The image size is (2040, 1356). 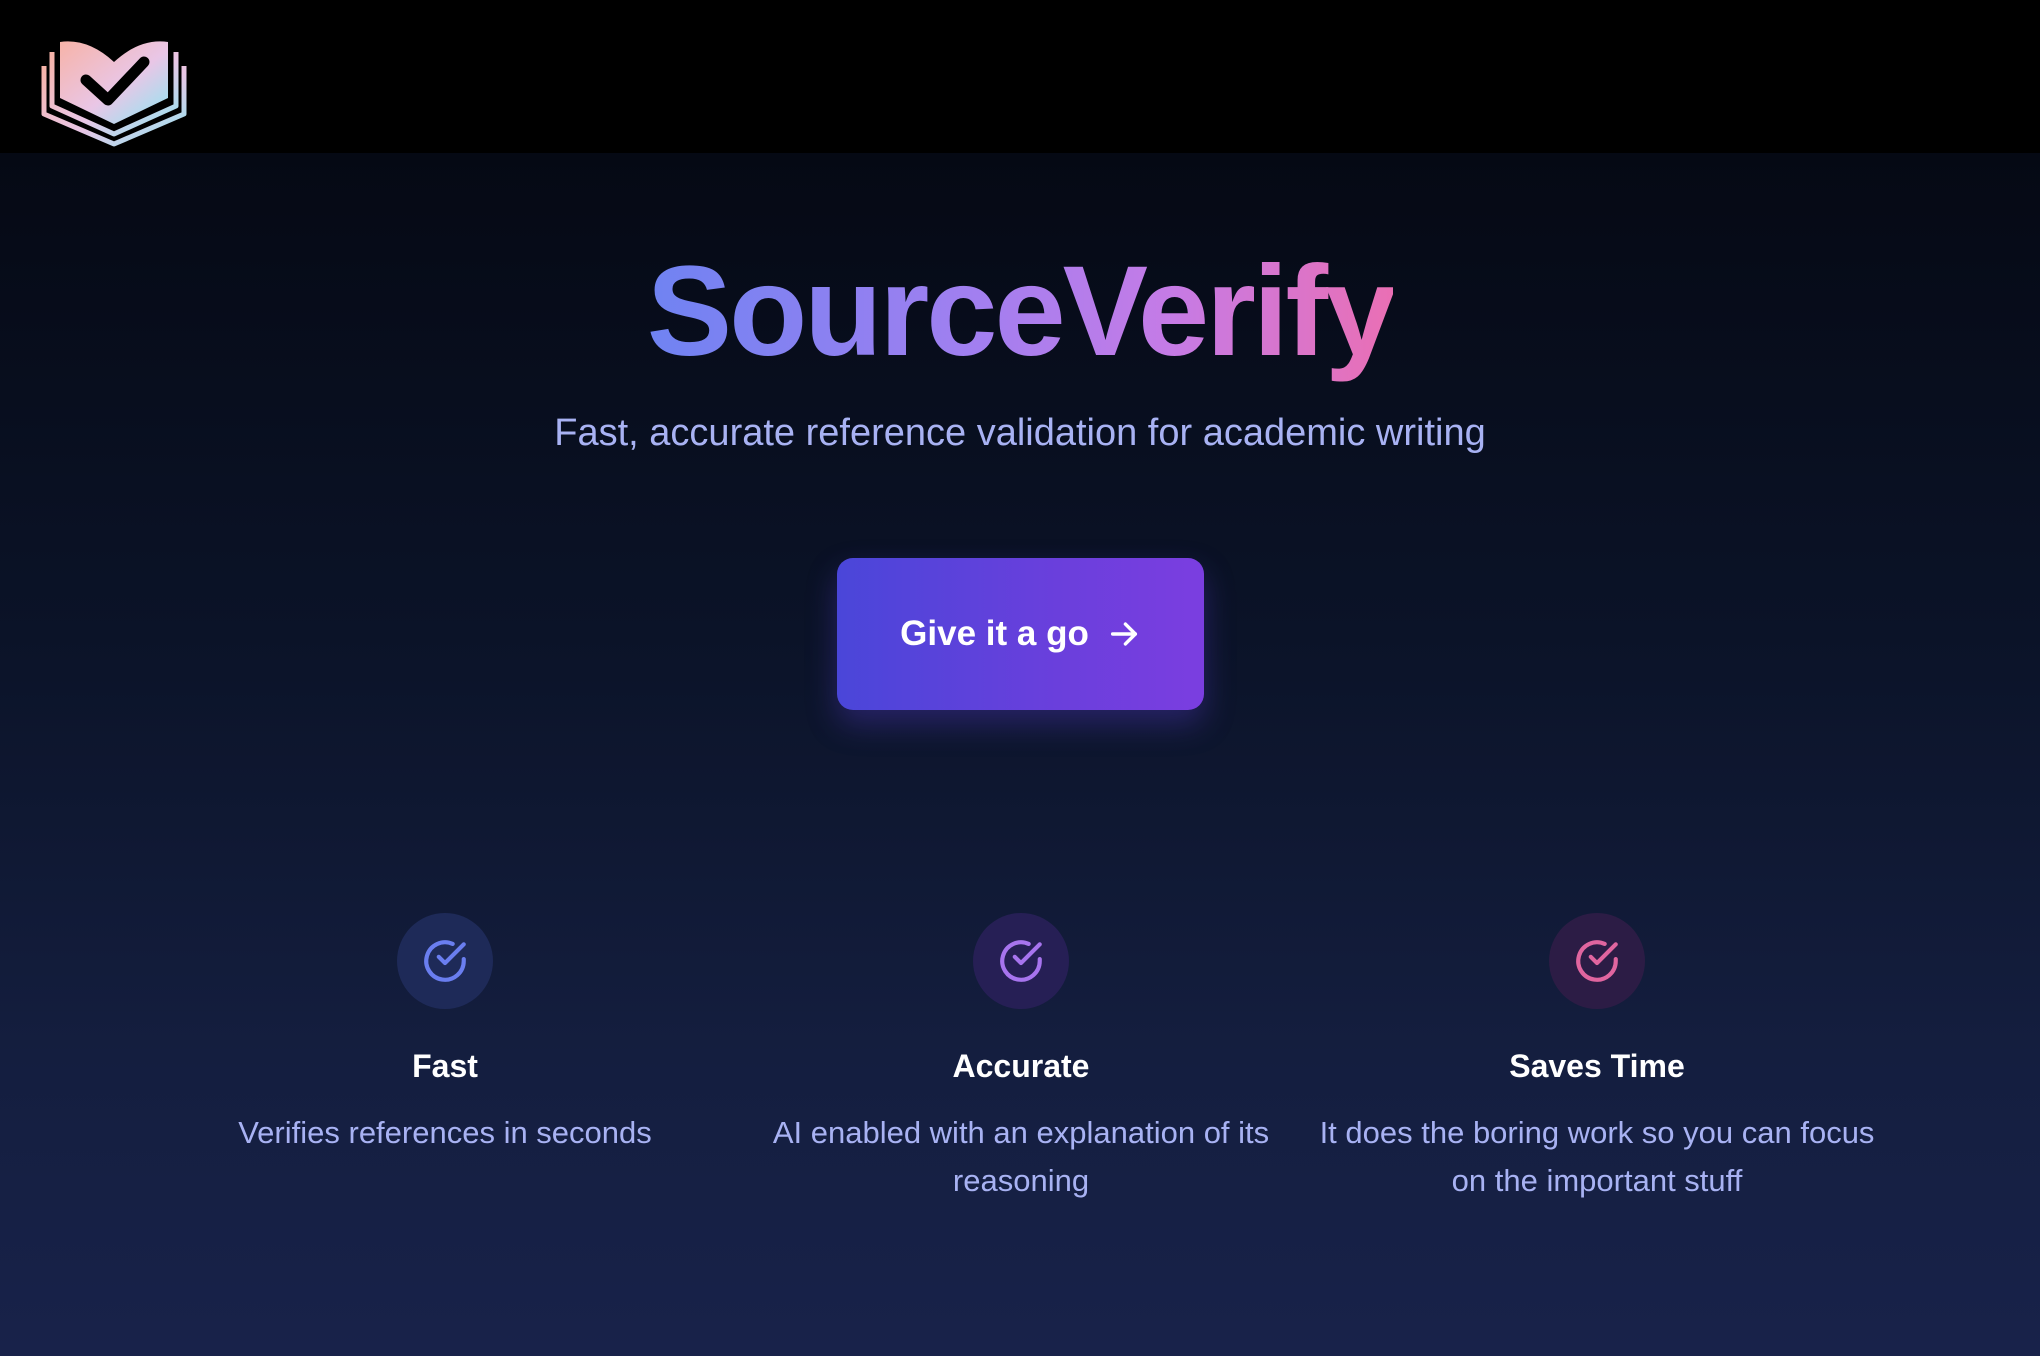 What do you see at coordinates (445, 1066) in the screenshot?
I see `feature-title: Fast` at bounding box center [445, 1066].